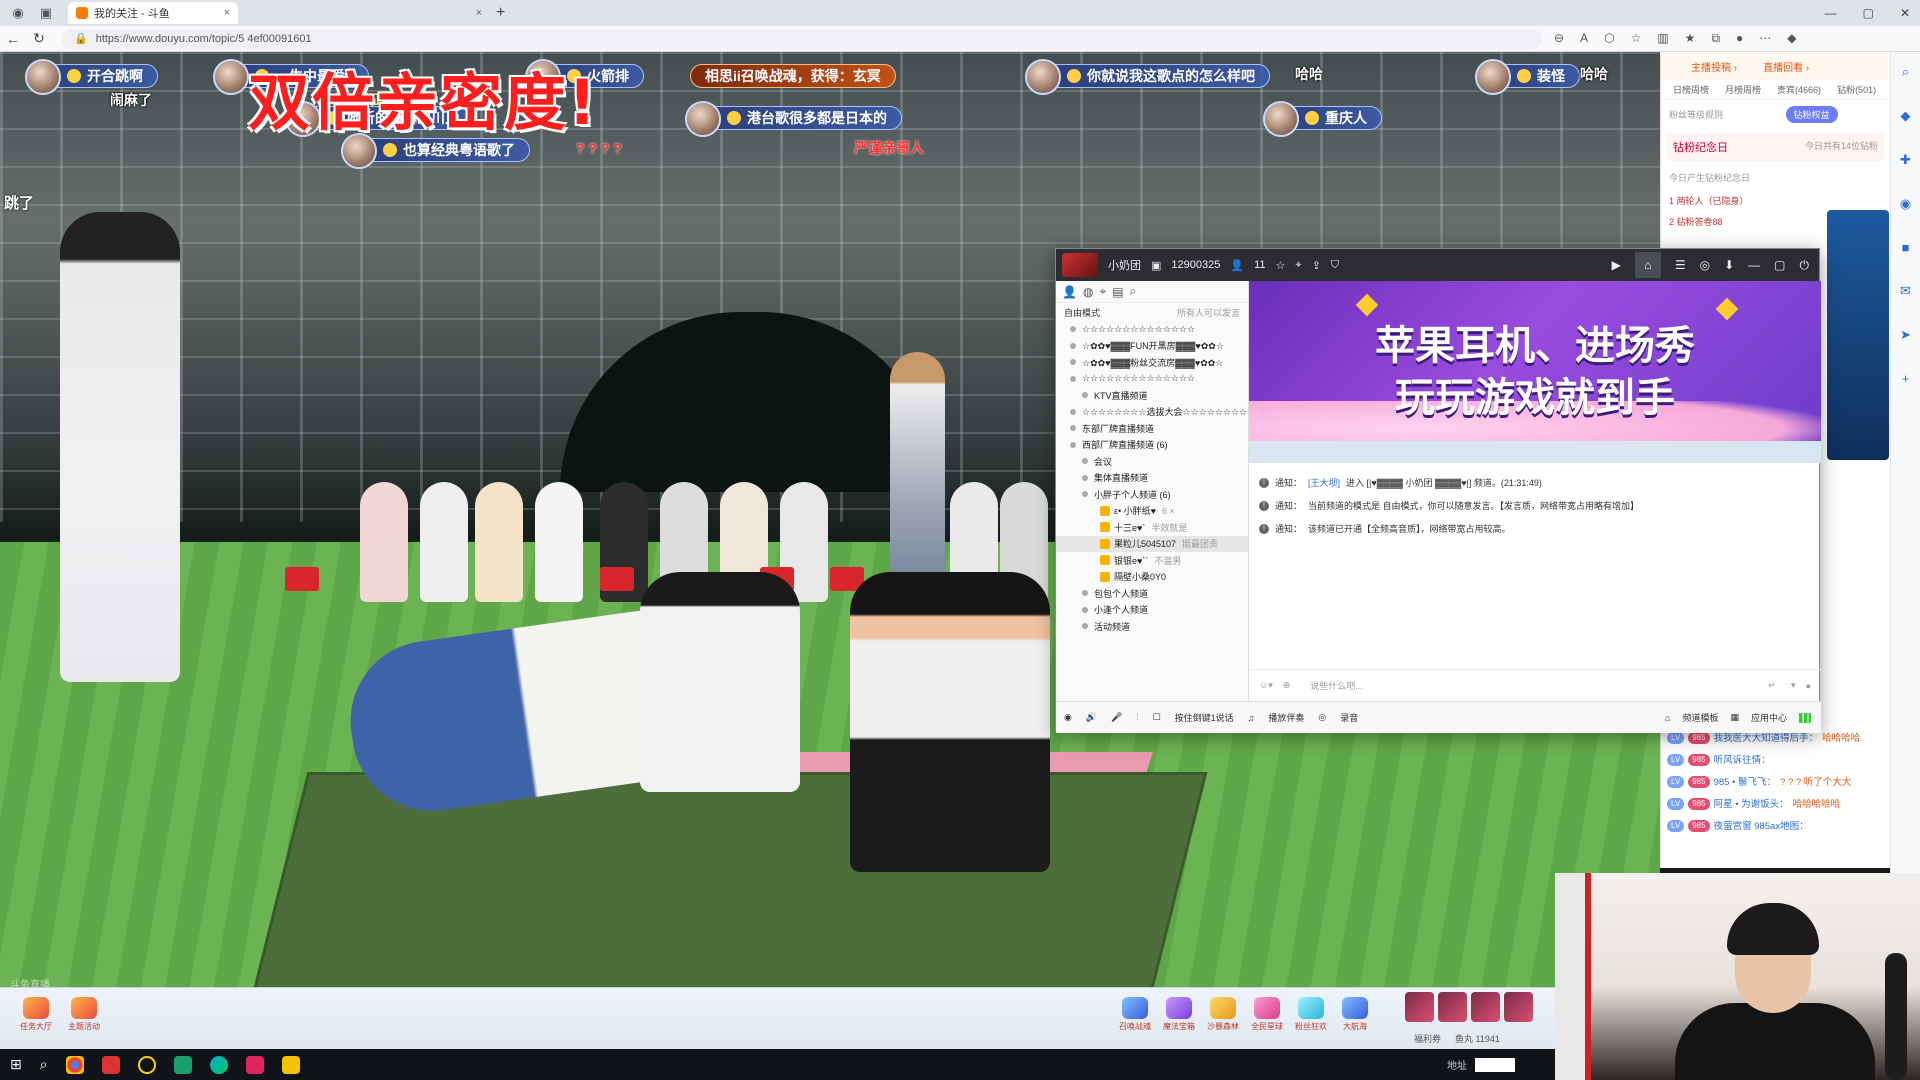 This screenshot has height=1080, width=1920. Describe the element at coordinates (1680, 265) in the screenshot. I see `list-icon: ☰` at that location.